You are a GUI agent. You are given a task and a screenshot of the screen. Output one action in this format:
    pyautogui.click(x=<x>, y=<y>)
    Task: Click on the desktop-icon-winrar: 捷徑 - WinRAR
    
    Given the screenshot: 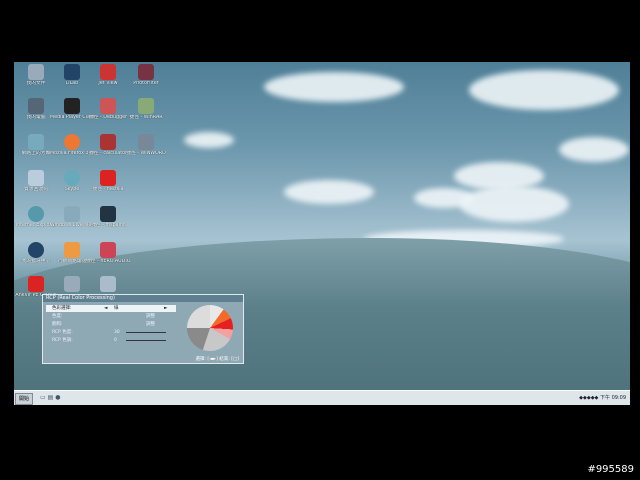 What is the action you would take?
    pyautogui.click(x=146, y=109)
    